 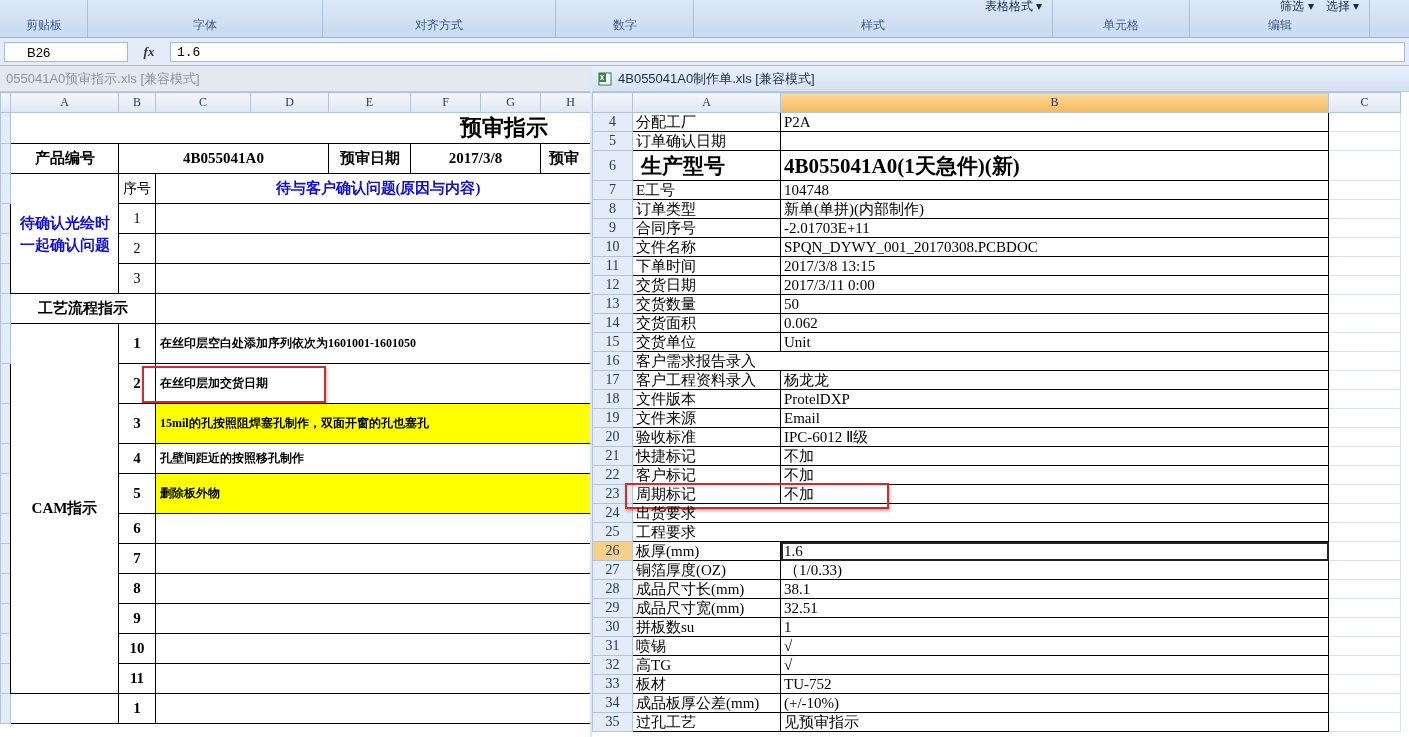 What do you see at coordinates (1121, 25) in the screenshot?
I see `ribbon-group-label: 单元格` at bounding box center [1121, 25].